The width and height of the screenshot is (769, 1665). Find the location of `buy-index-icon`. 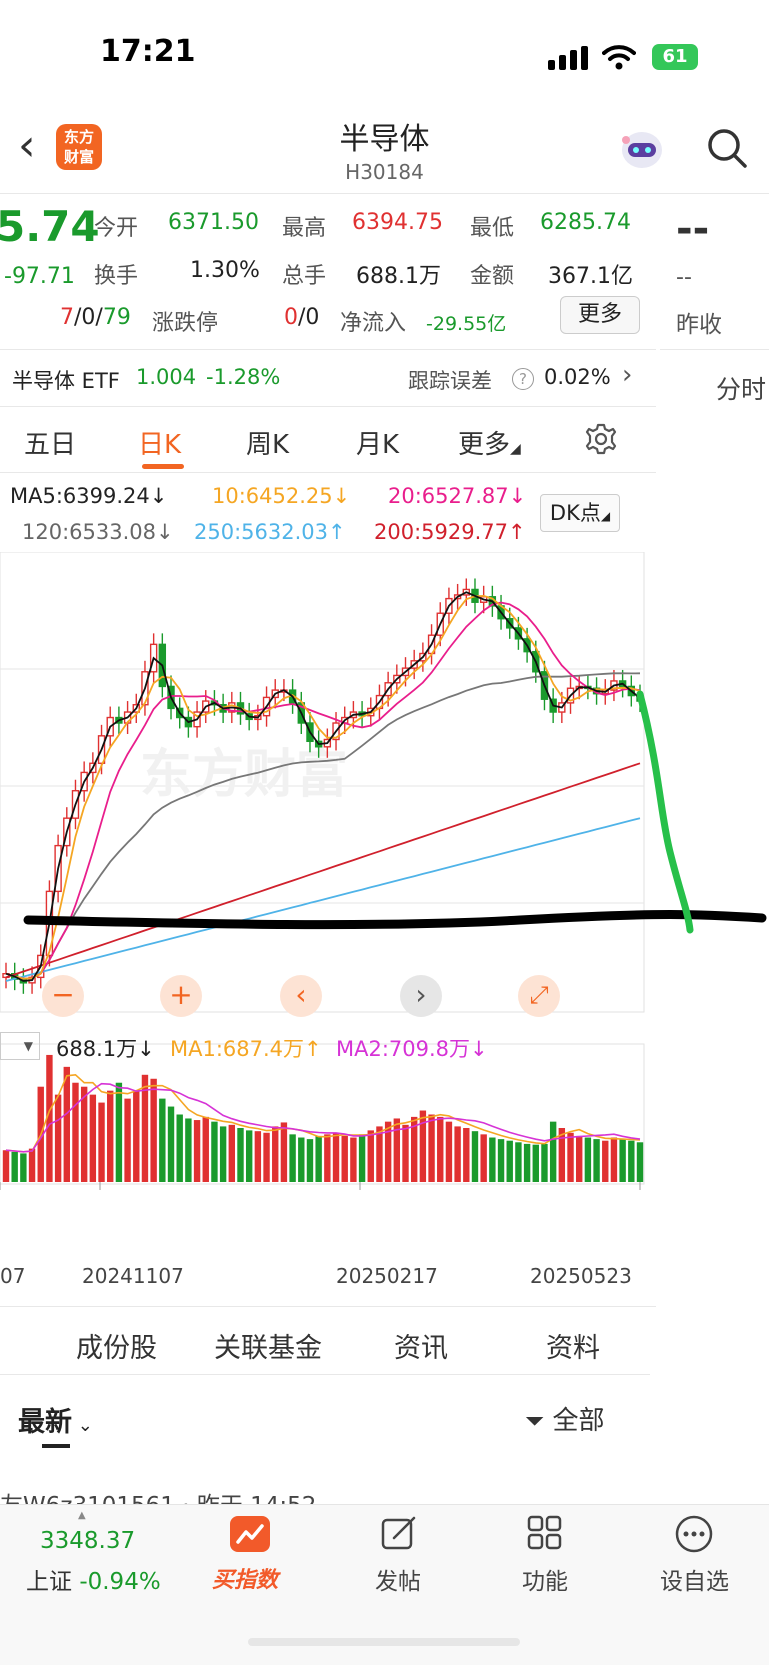

buy-index-icon is located at coordinates (250, 1534).